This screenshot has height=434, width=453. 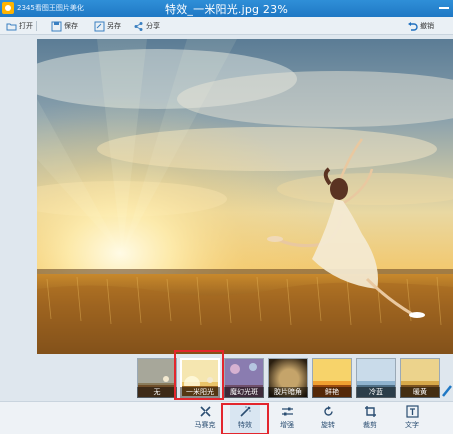 What do you see at coordinates (205, 425) in the screenshot?
I see `mosaic-label: 马赛克` at bounding box center [205, 425].